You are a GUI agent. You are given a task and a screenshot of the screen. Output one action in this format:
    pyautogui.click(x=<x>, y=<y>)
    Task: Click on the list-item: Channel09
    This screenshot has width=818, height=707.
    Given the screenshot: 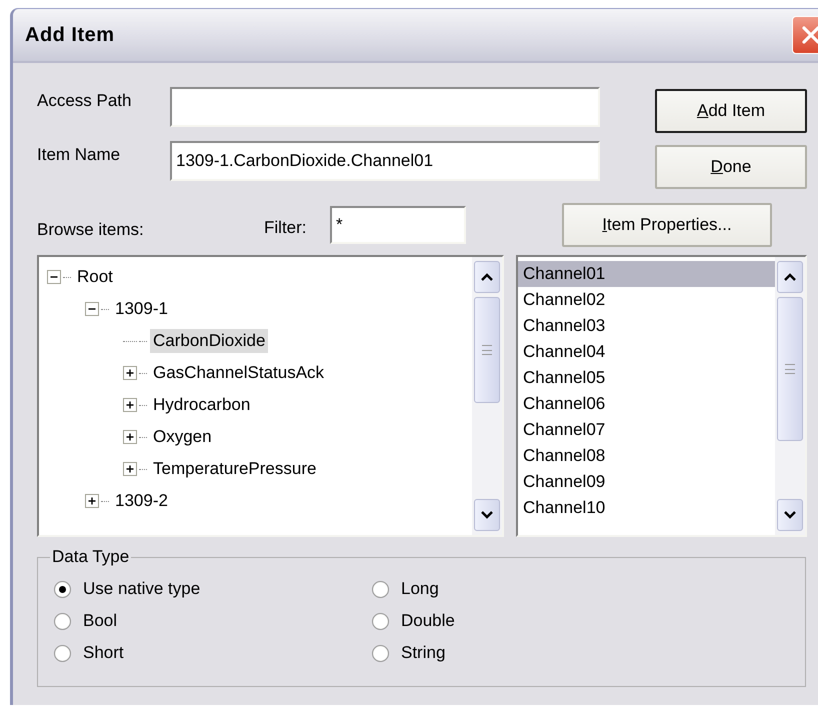 What is the action you would take?
    pyautogui.click(x=646, y=482)
    